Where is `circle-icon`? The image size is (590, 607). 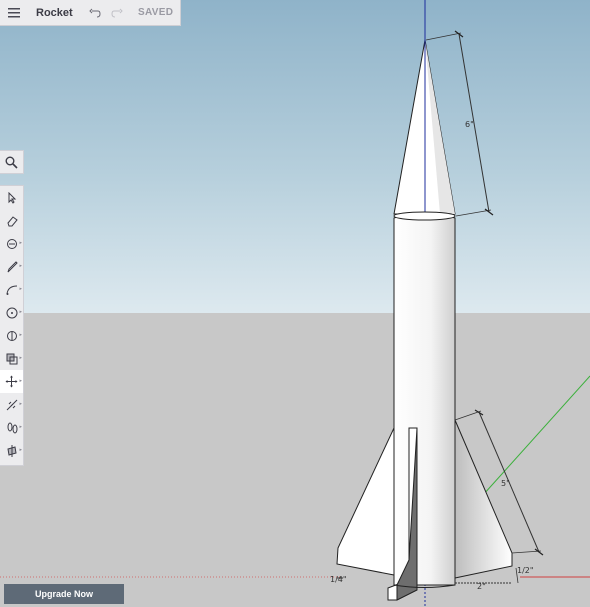
circle-icon is located at coordinates (11, 312).